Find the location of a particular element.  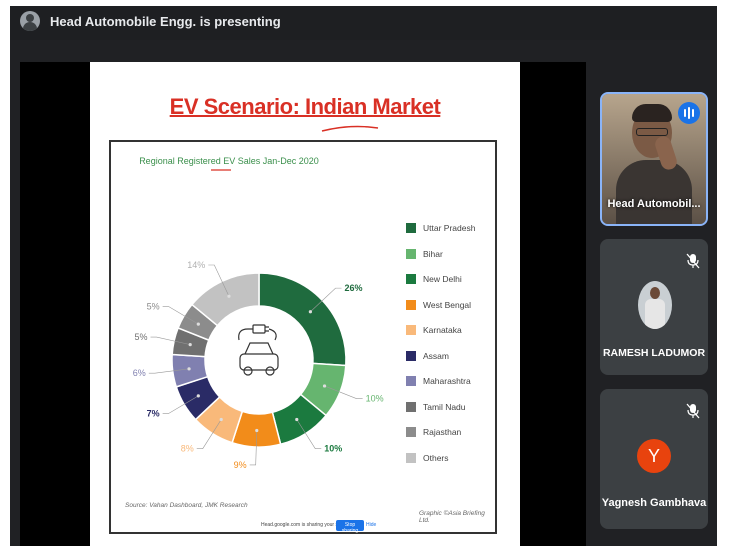

right-edge is located at coordinates (734, 276).